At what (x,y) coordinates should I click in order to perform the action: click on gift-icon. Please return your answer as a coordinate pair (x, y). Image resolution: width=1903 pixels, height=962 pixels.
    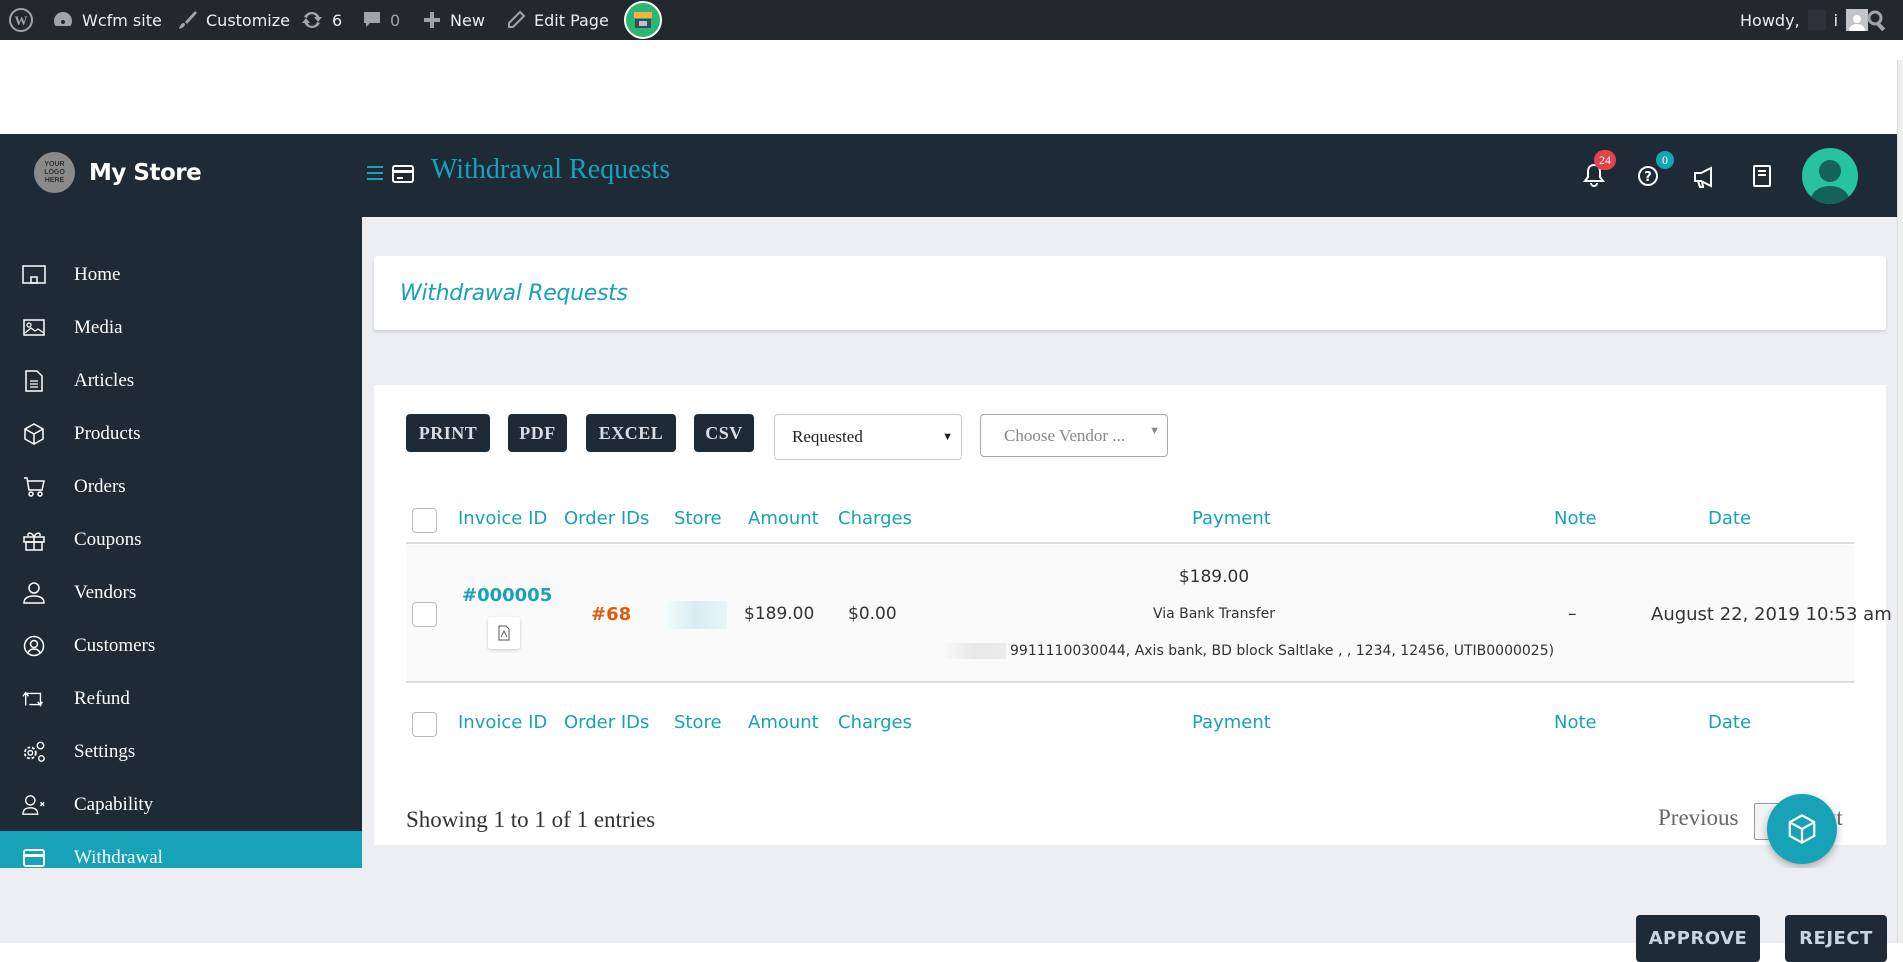
    Looking at the image, I should click on (34, 540).